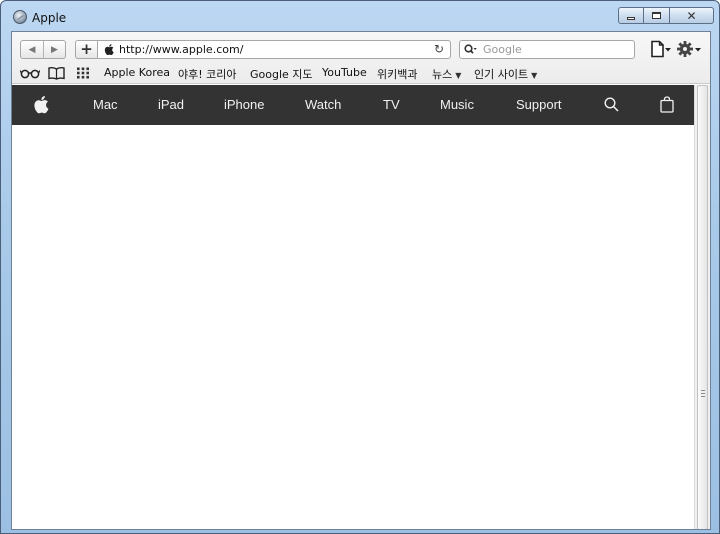 The height and width of the screenshot is (534, 720). I want to click on nav-item-ipad: iPad, so click(171, 104).